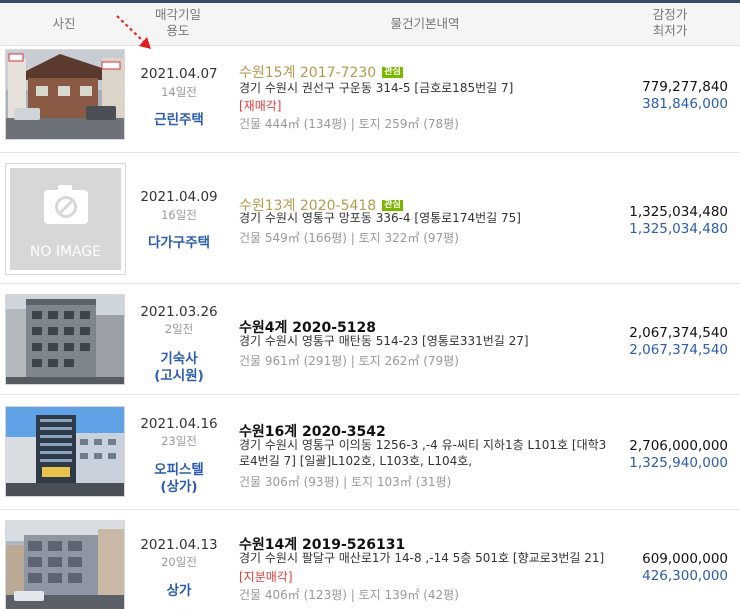  Describe the element at coordinates (266, 577) in the screenshot. I see `share-sale-tag: [지분매각]` at that location.